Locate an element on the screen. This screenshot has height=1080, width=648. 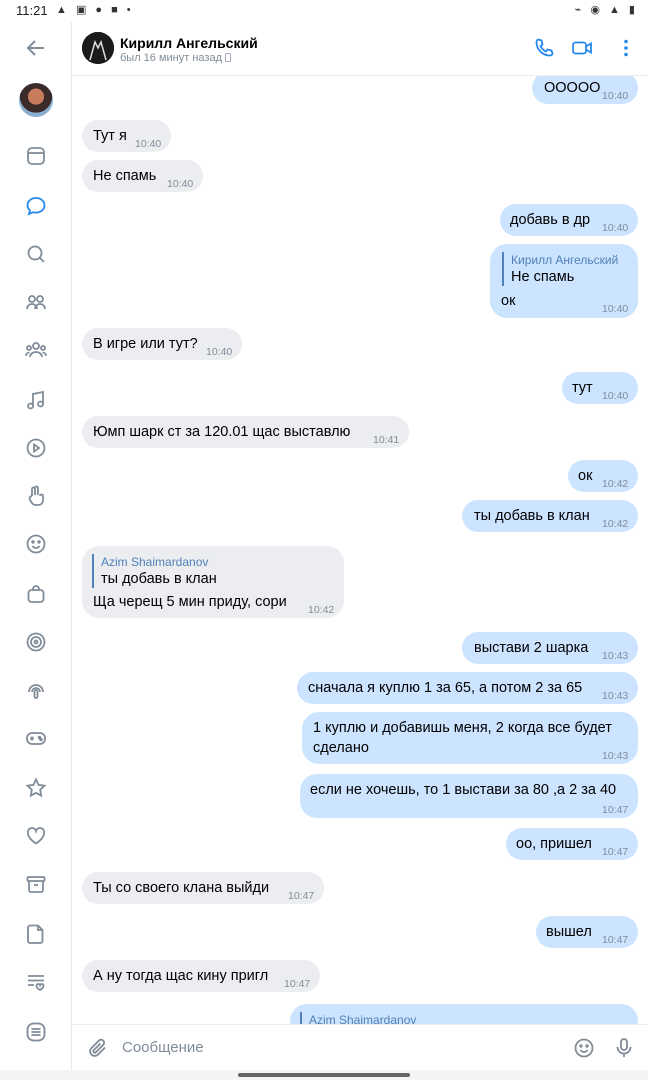
archive-icon is located at coordinates (36, 884).